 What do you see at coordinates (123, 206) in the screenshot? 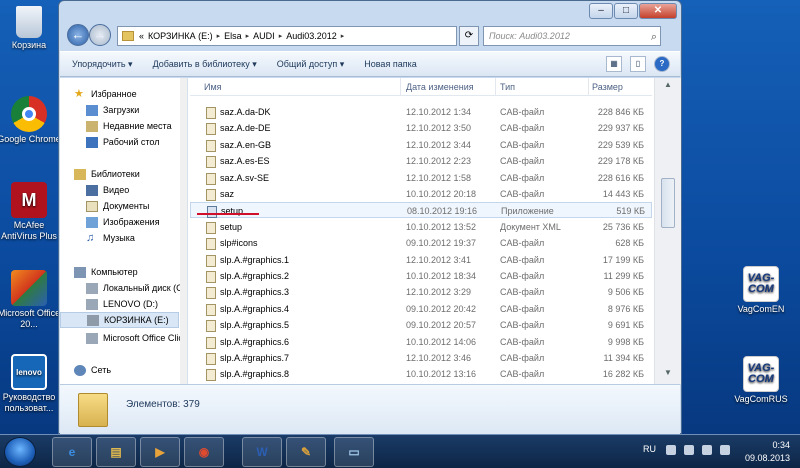
I see `nav-documents: Документы` at bounding box center [123, 206].